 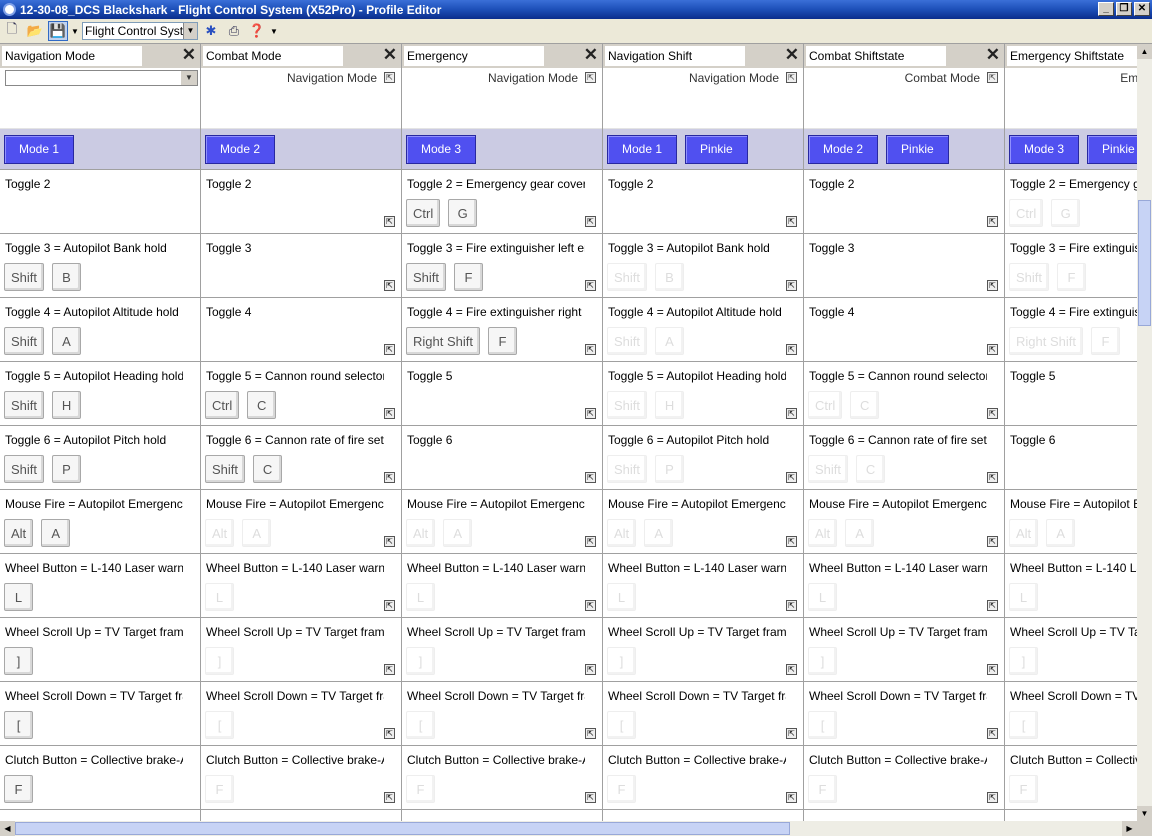 What do you see at coordinates (39, 149) in the screenshot?
I see `mode-button: Mode 1` at bounding box center [39, 149].